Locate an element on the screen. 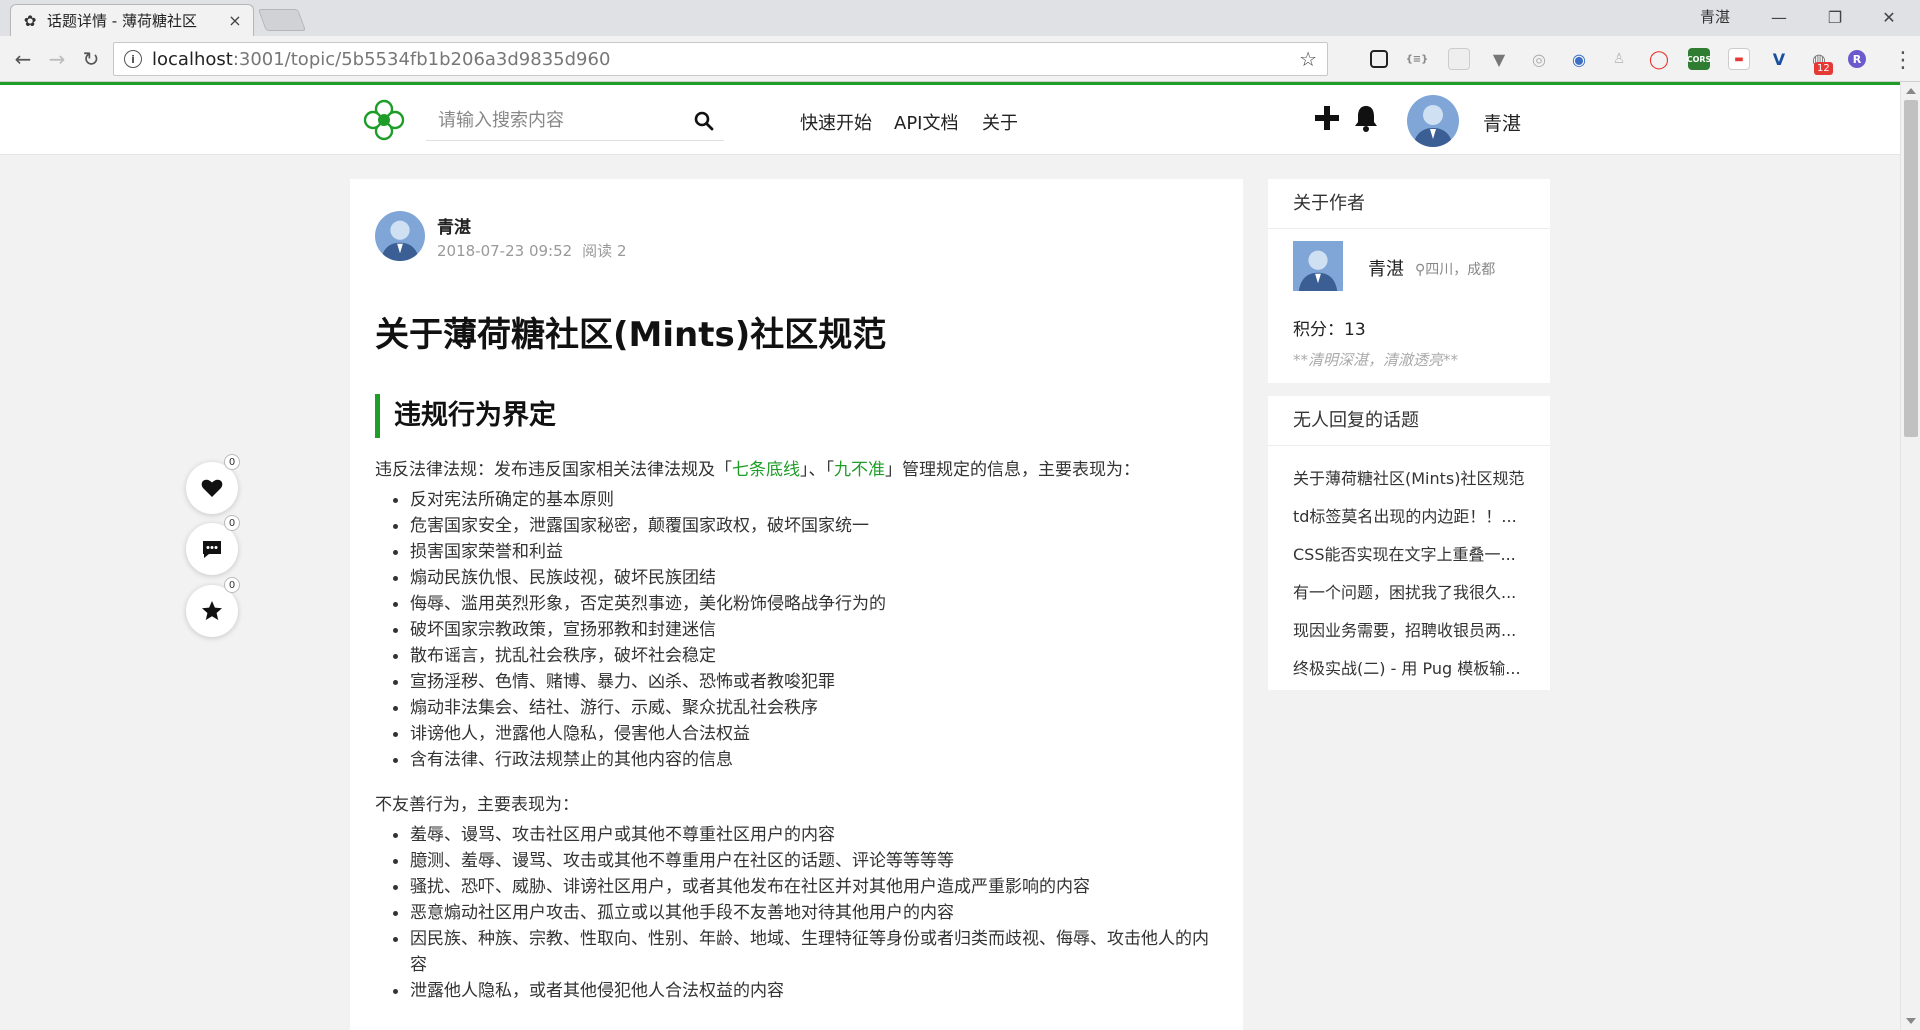 This screenshot has width=1920, height=1030. restore-icon: ❐ is located at coordinates (1835, 17).